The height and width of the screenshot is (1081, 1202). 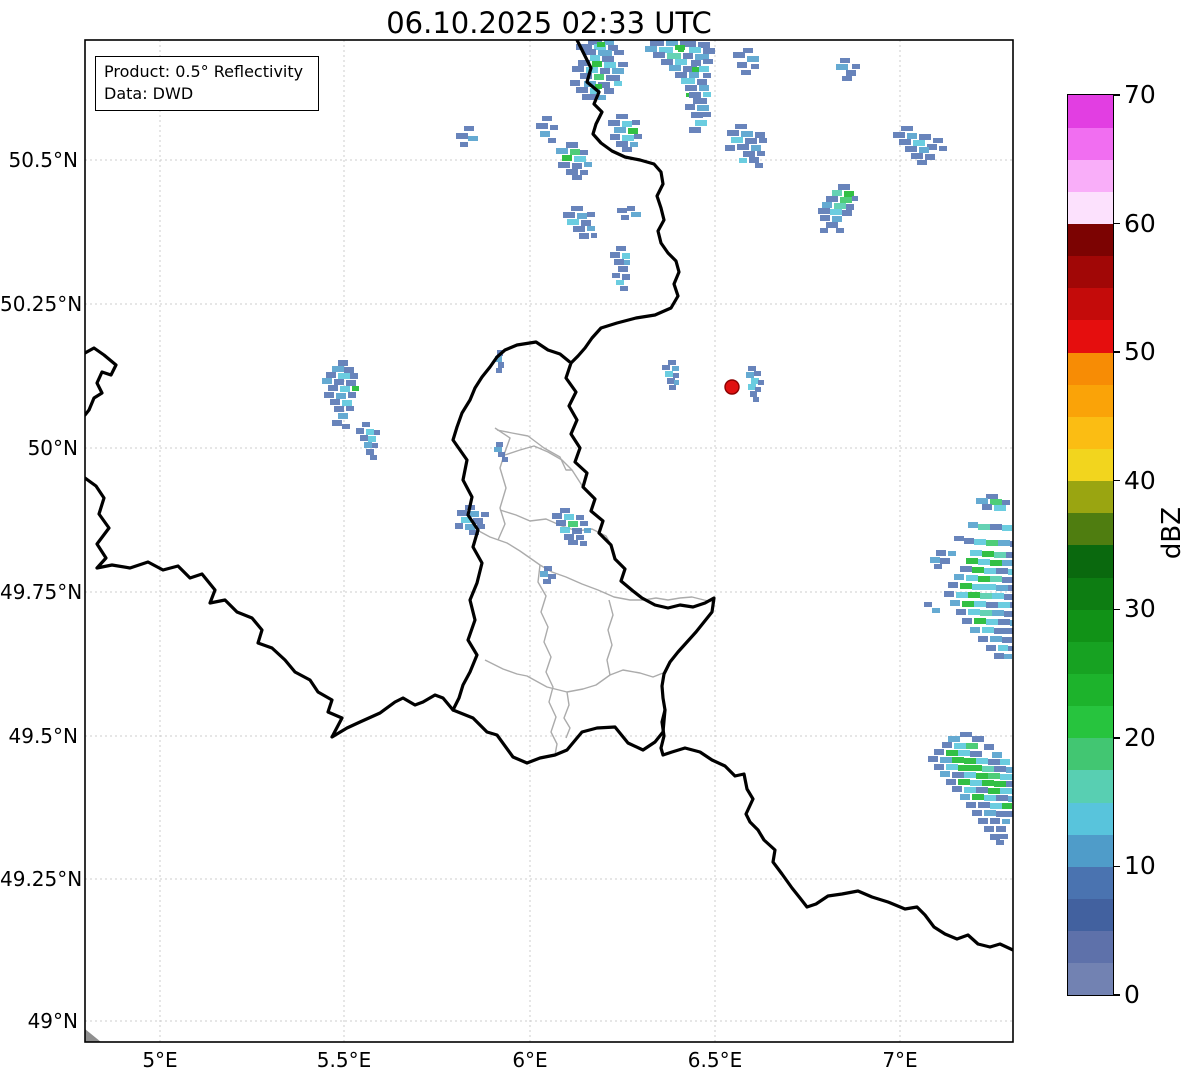 What do you see at coordinates (1090, 545) in the screenshot?
I see `colorbar-outline` at bounding box center [1090, 545].